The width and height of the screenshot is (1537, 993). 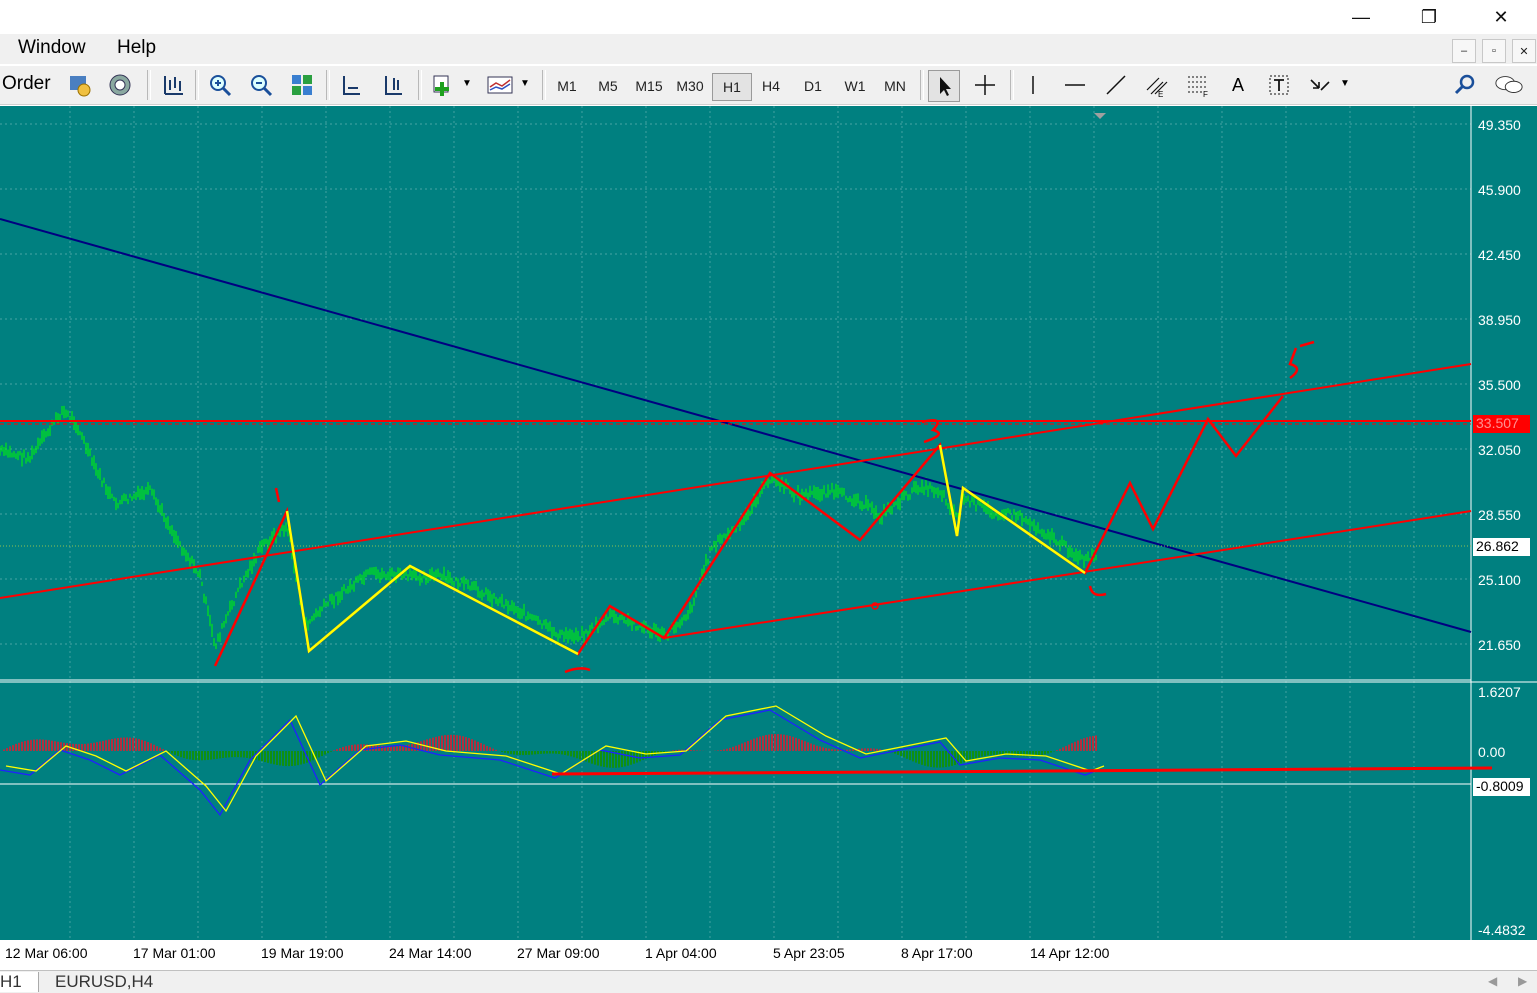 What do you see at coordinates (567, 86) in the screenshot?
I see `timeframe-m1: M1` at bounding box center [567, 86].